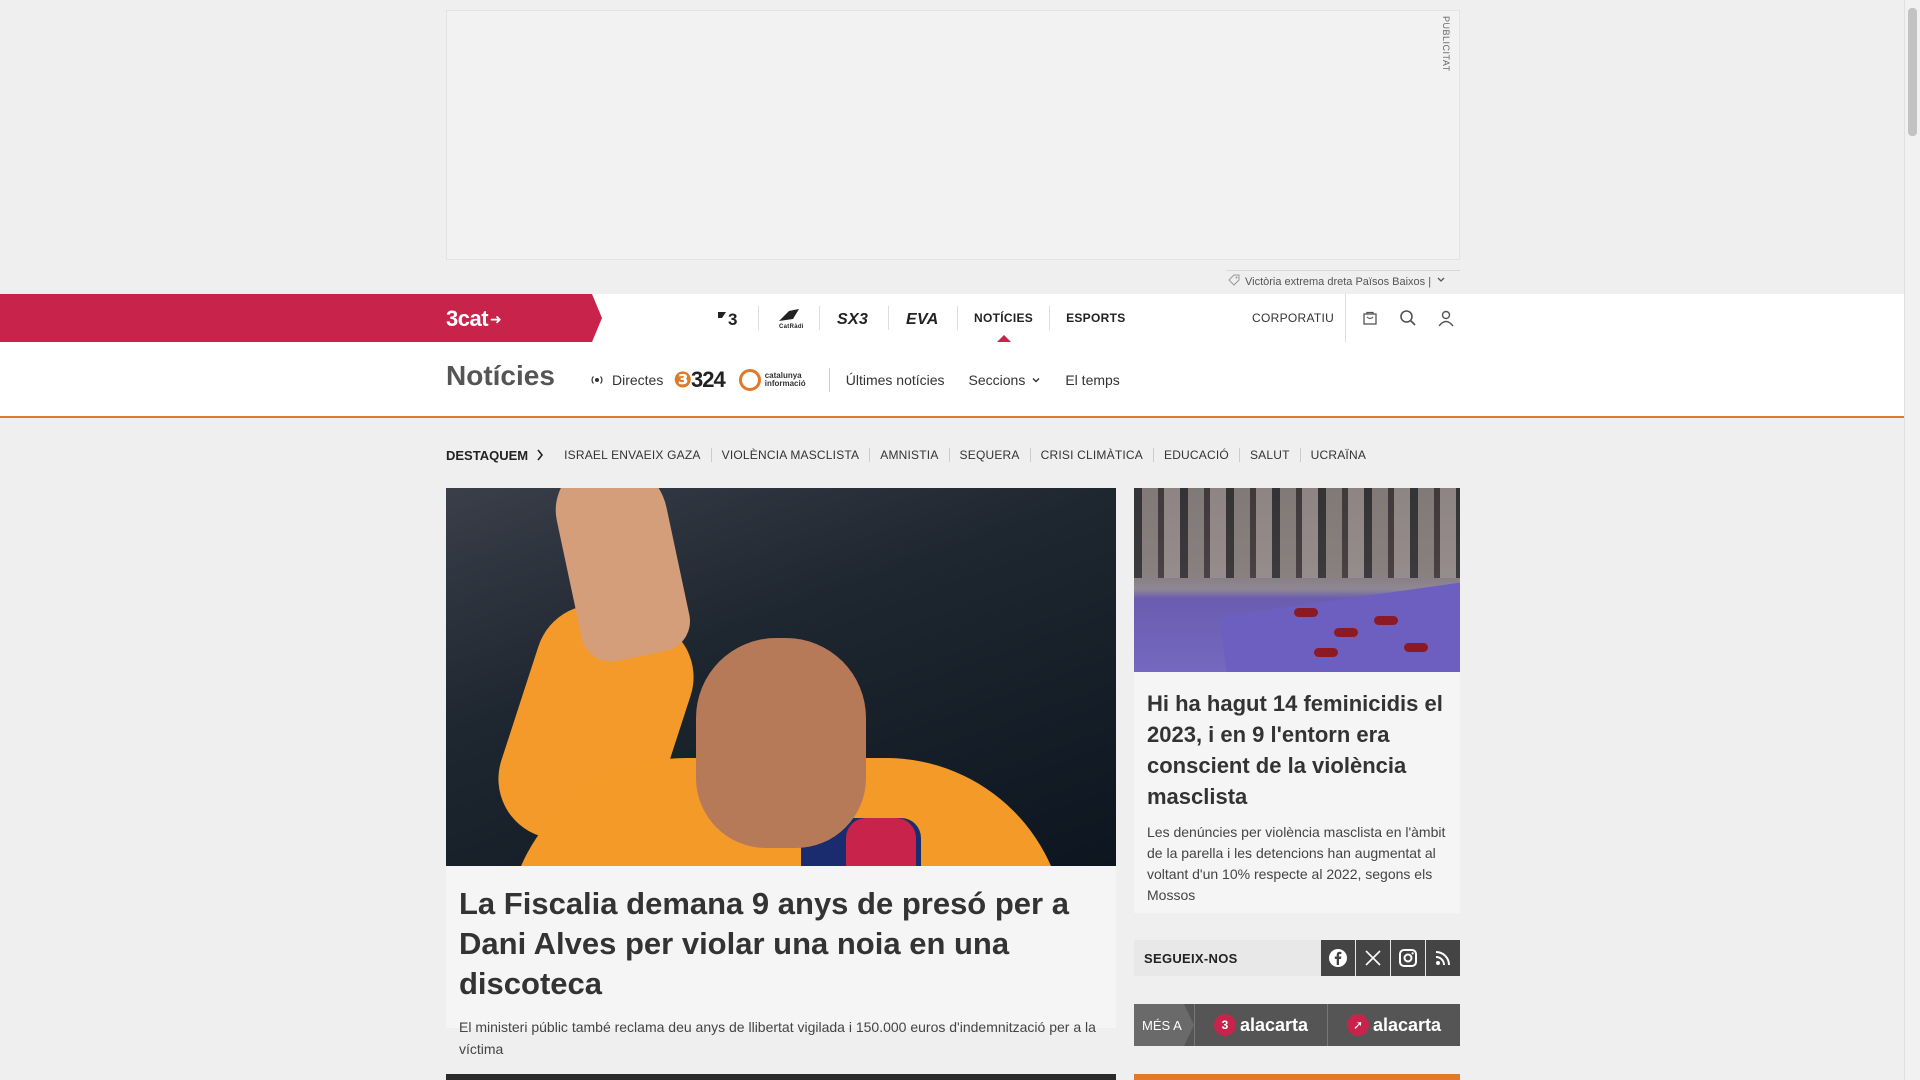  Describe the element at coordinates (953, 135) in the screenshot. I see `ad-banner` at that location.